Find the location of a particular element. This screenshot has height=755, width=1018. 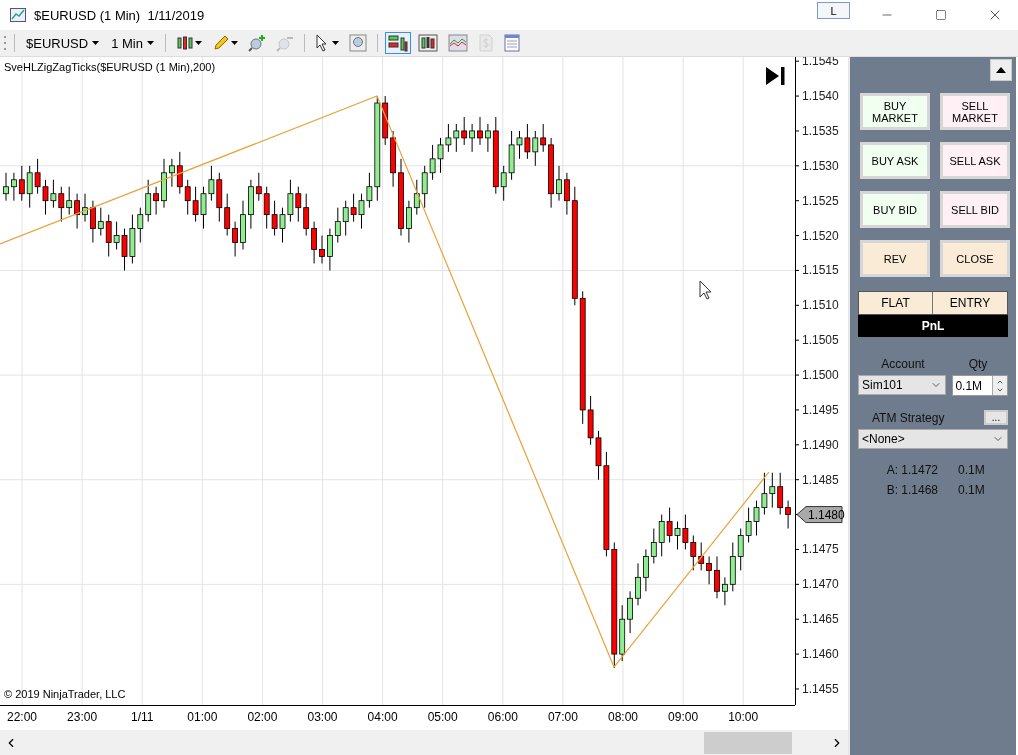

link-button: L is located at coordinates (833, 10).